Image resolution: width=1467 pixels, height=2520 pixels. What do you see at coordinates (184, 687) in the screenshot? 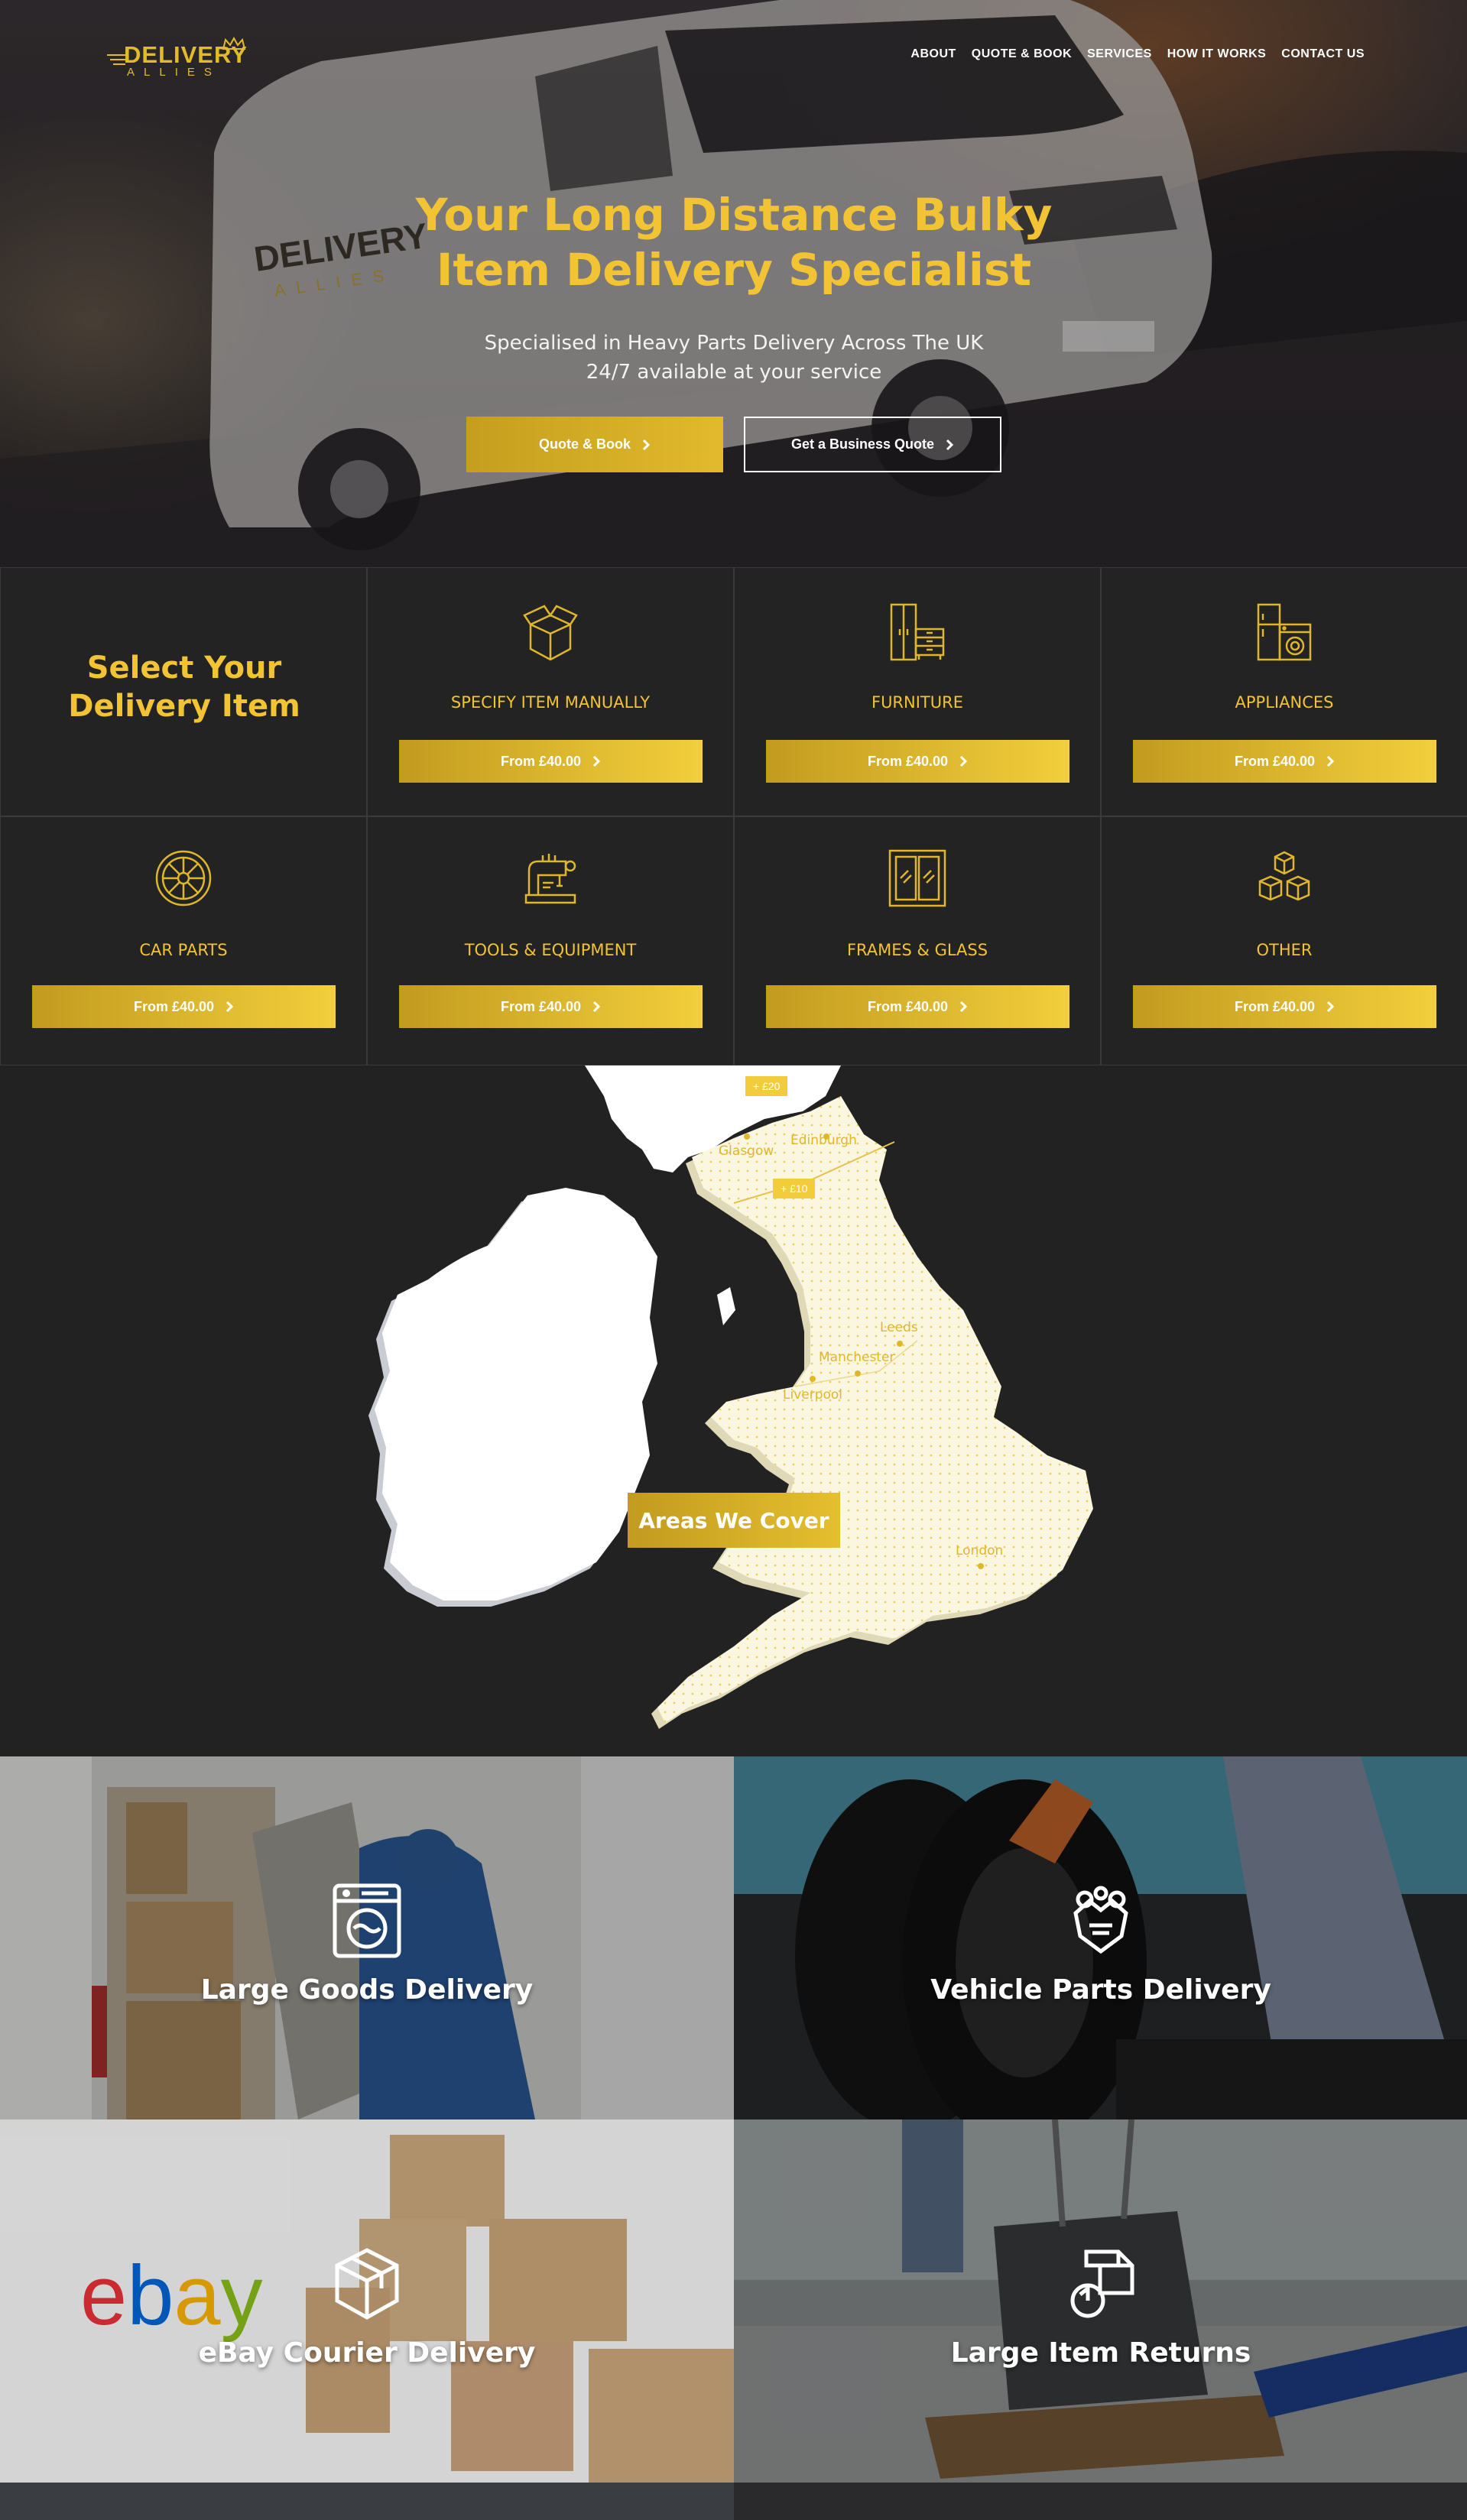
I see `select-delivery-item-heading: Select Your Delivery Item` at bounding box center [184, 687].